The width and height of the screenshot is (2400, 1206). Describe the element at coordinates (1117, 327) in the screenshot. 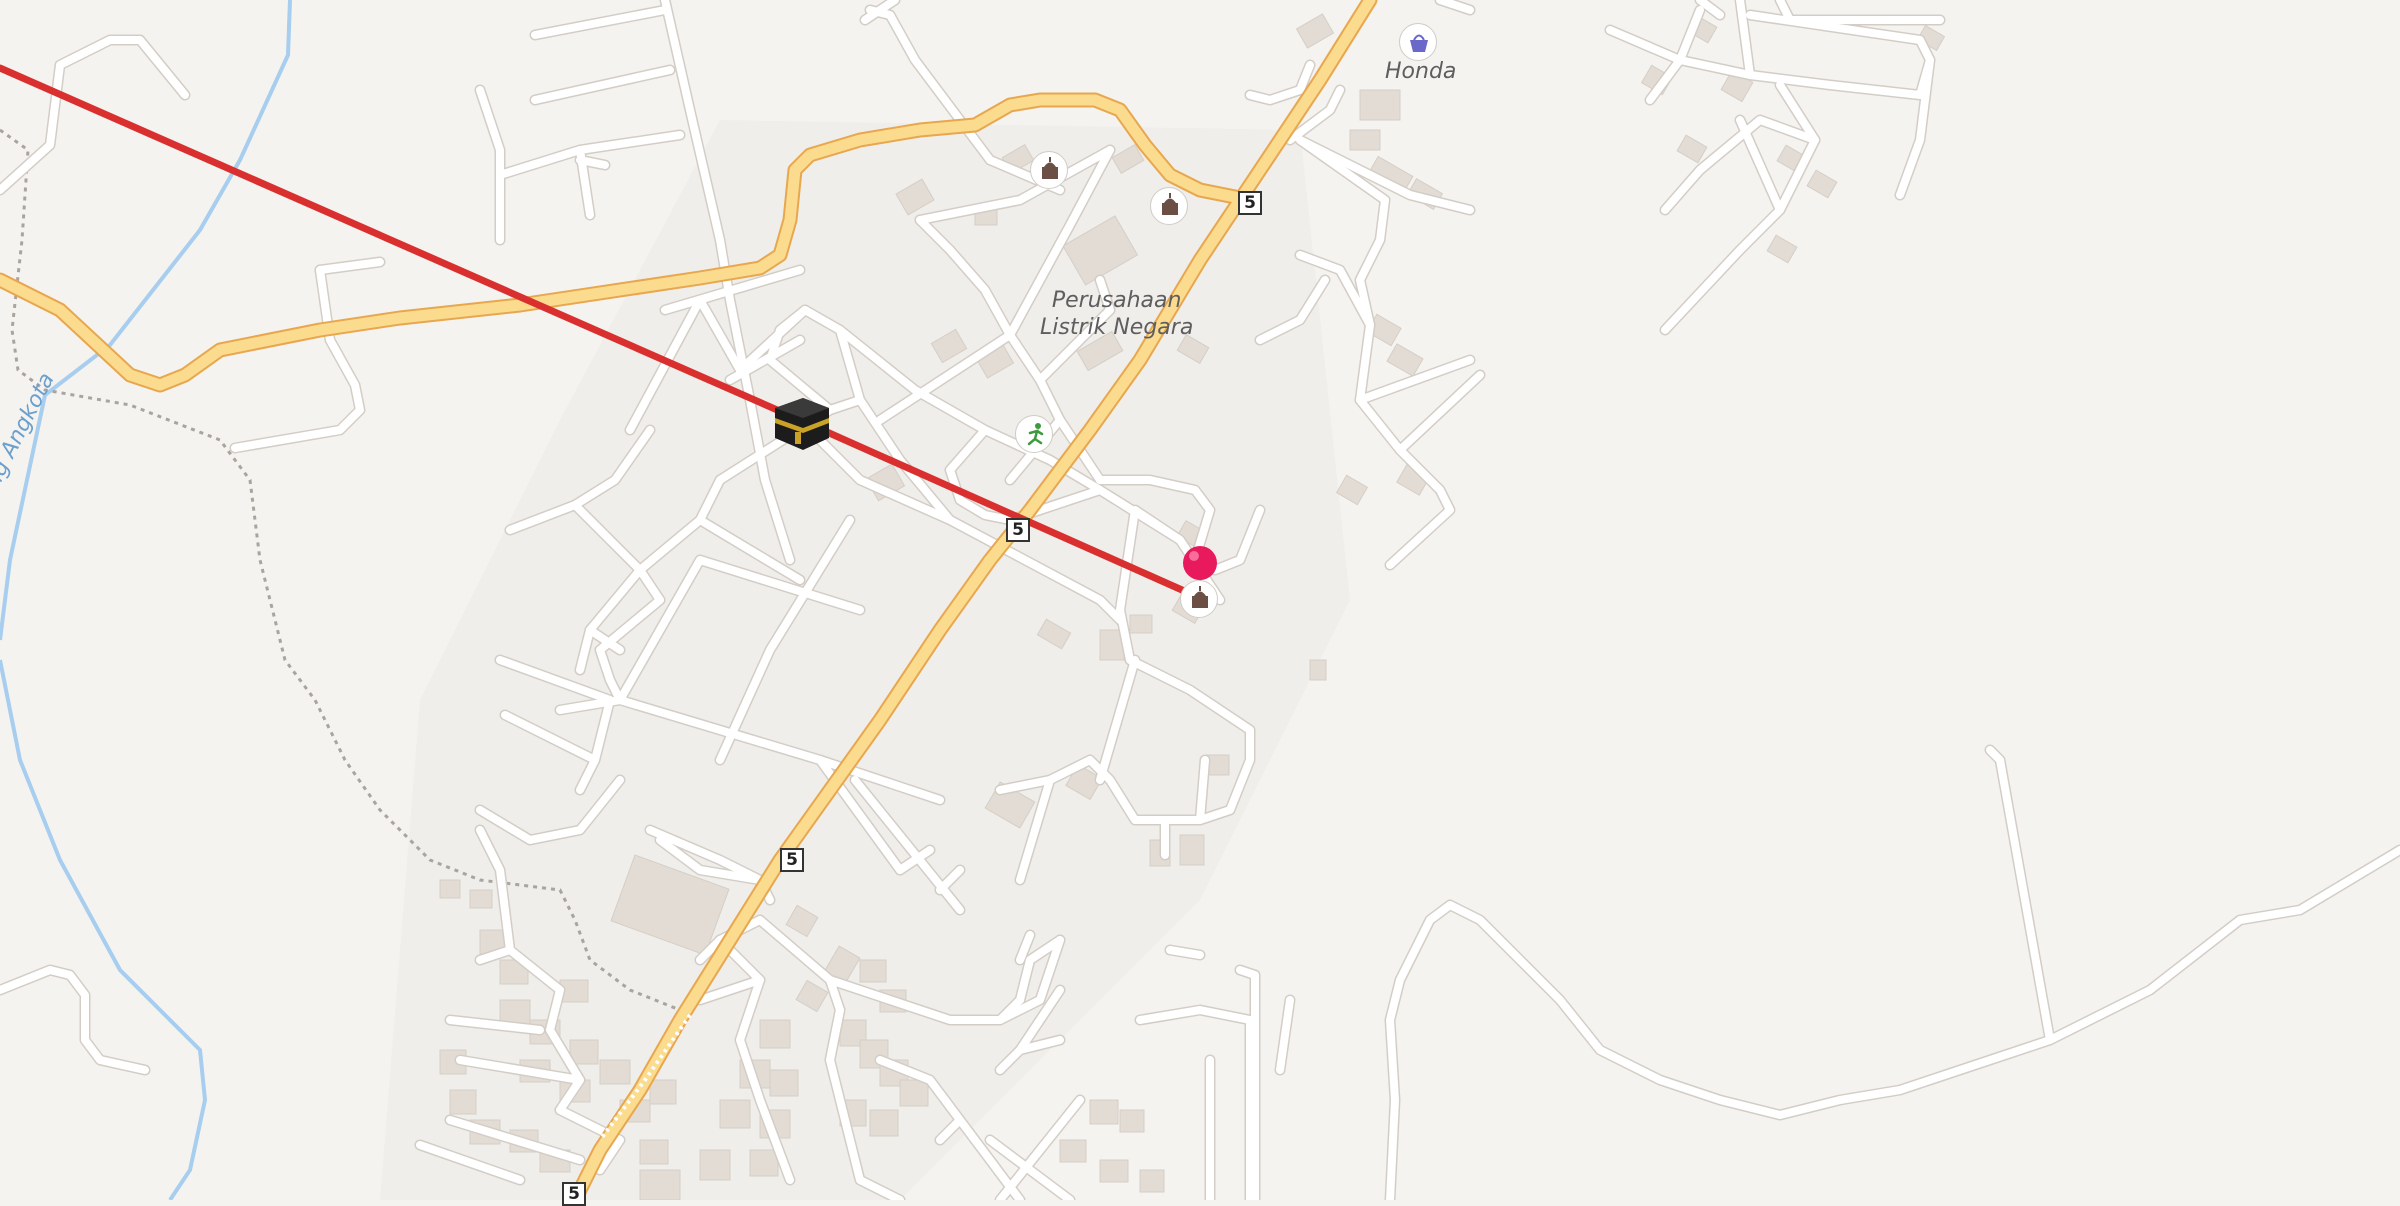

I see `place-label-pln-line2: Listrik Negara` at that location.